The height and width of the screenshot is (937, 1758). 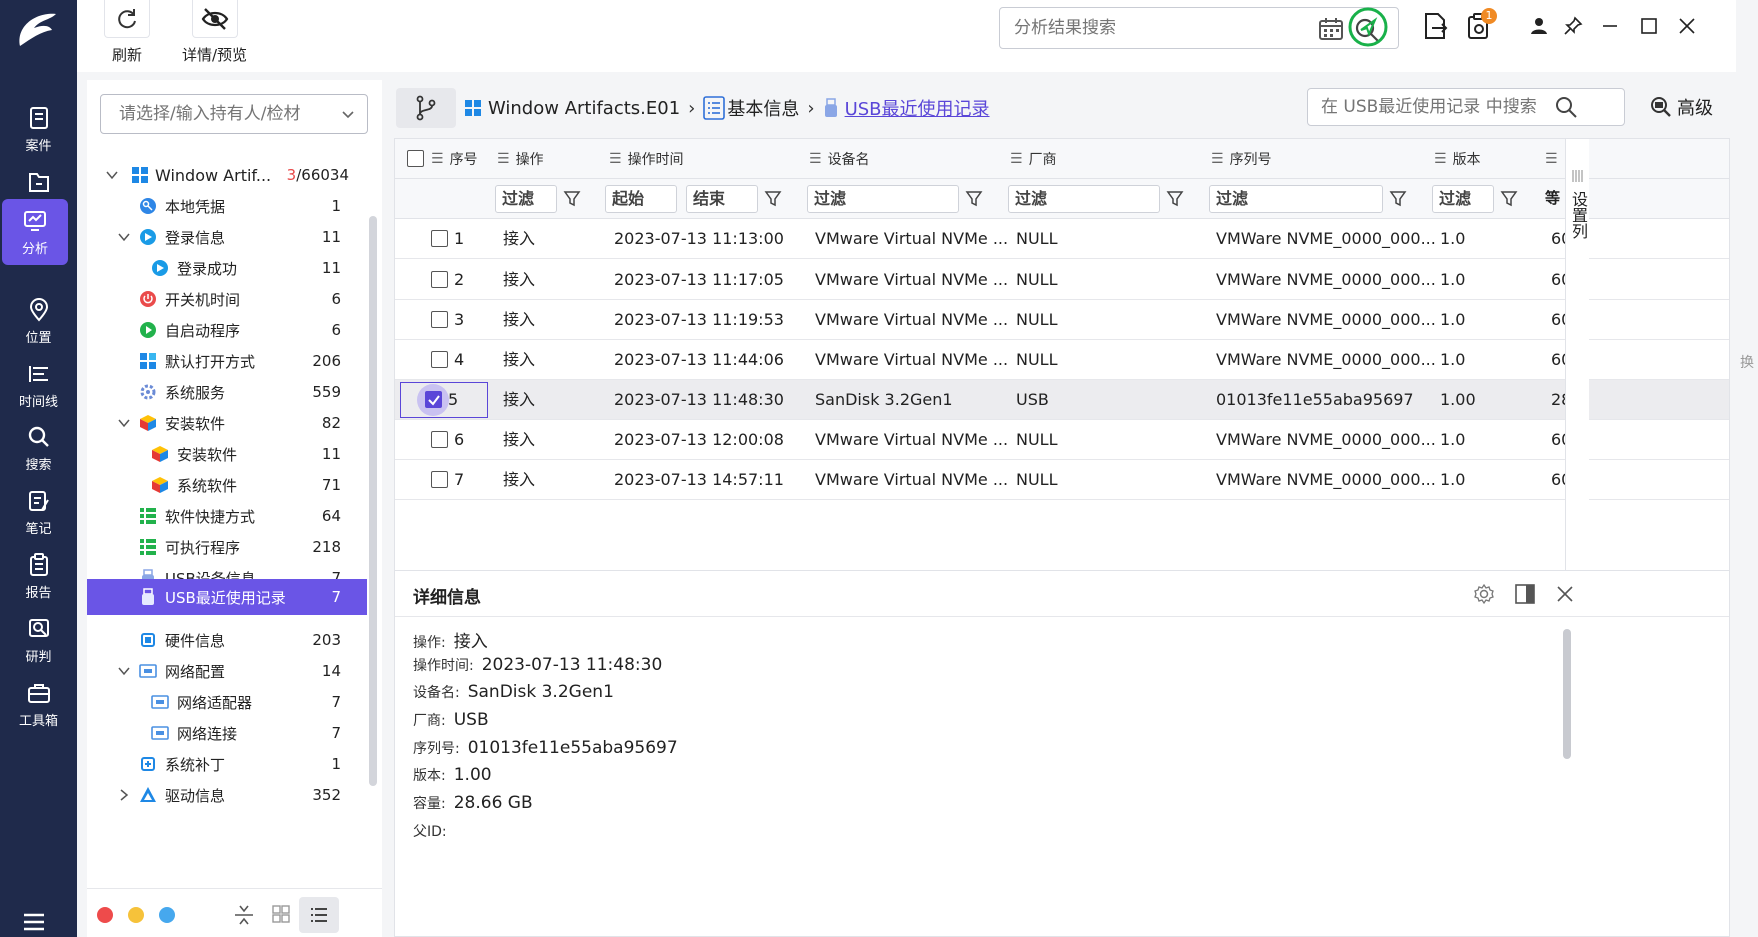 I want to click on nav-report: 报告, so click(x=38, y=576).